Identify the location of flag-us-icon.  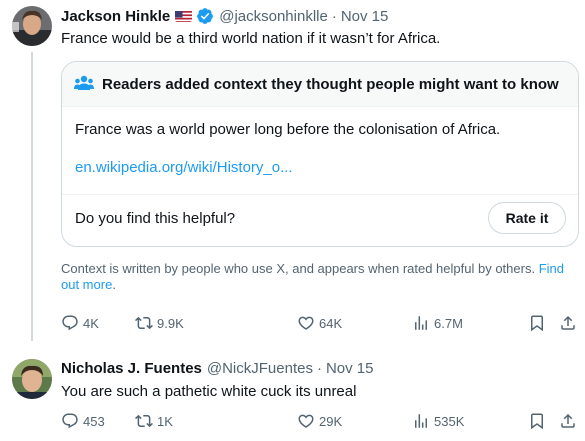
(184, 16).